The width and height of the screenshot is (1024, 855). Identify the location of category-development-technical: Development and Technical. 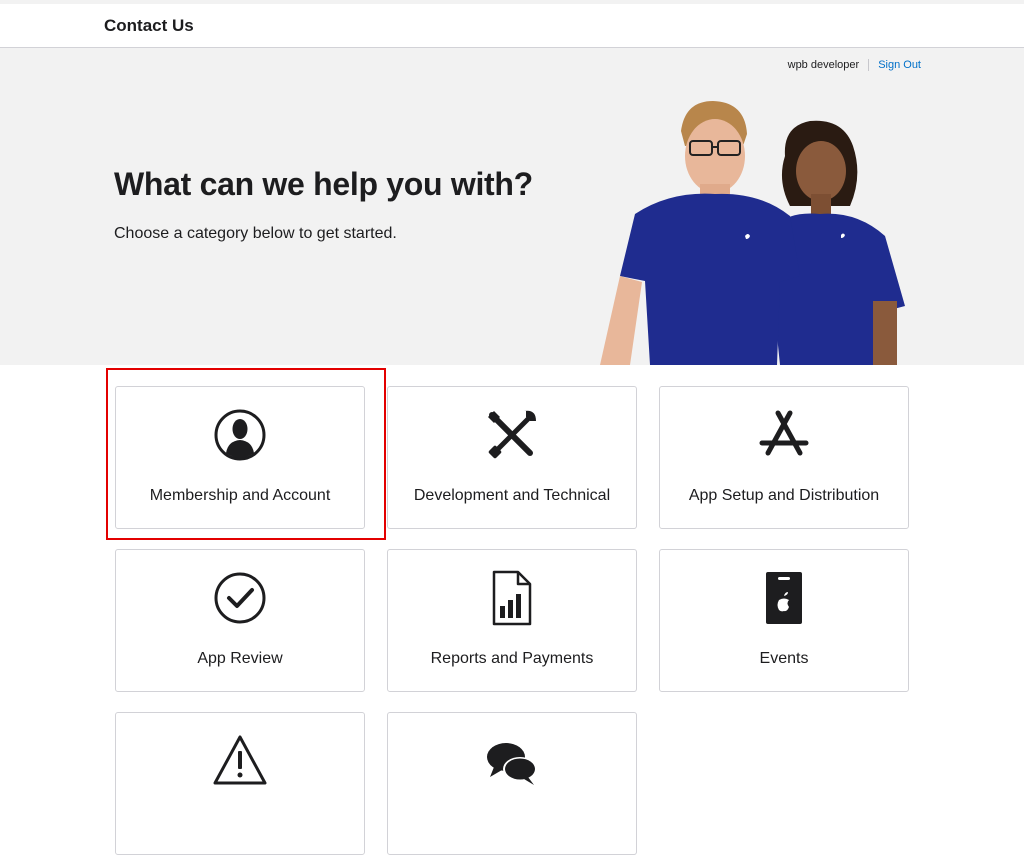
(512, 457).